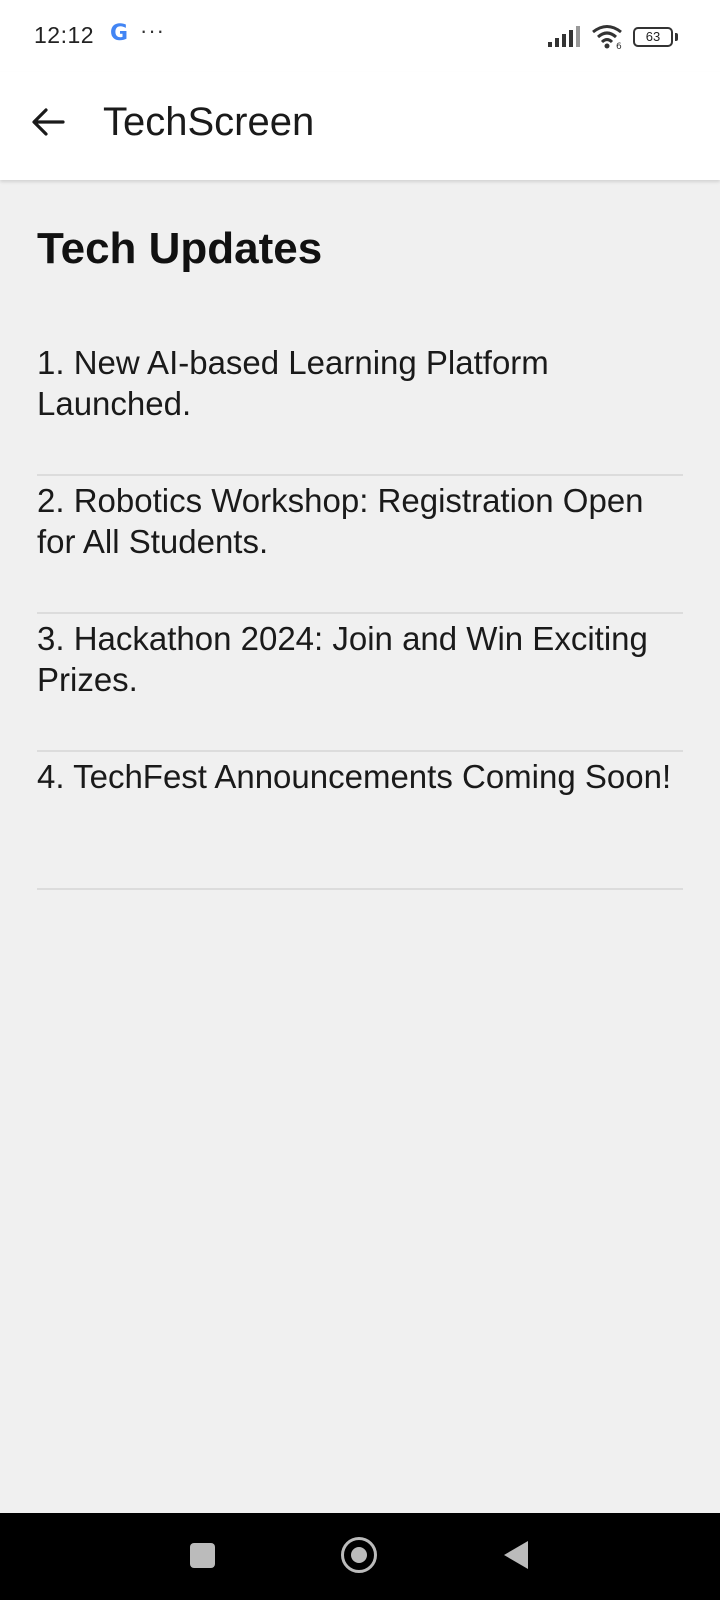  Describe the element at coordinates (64, 35) in the screenshot. I see `status-time: 12:12` at that location.